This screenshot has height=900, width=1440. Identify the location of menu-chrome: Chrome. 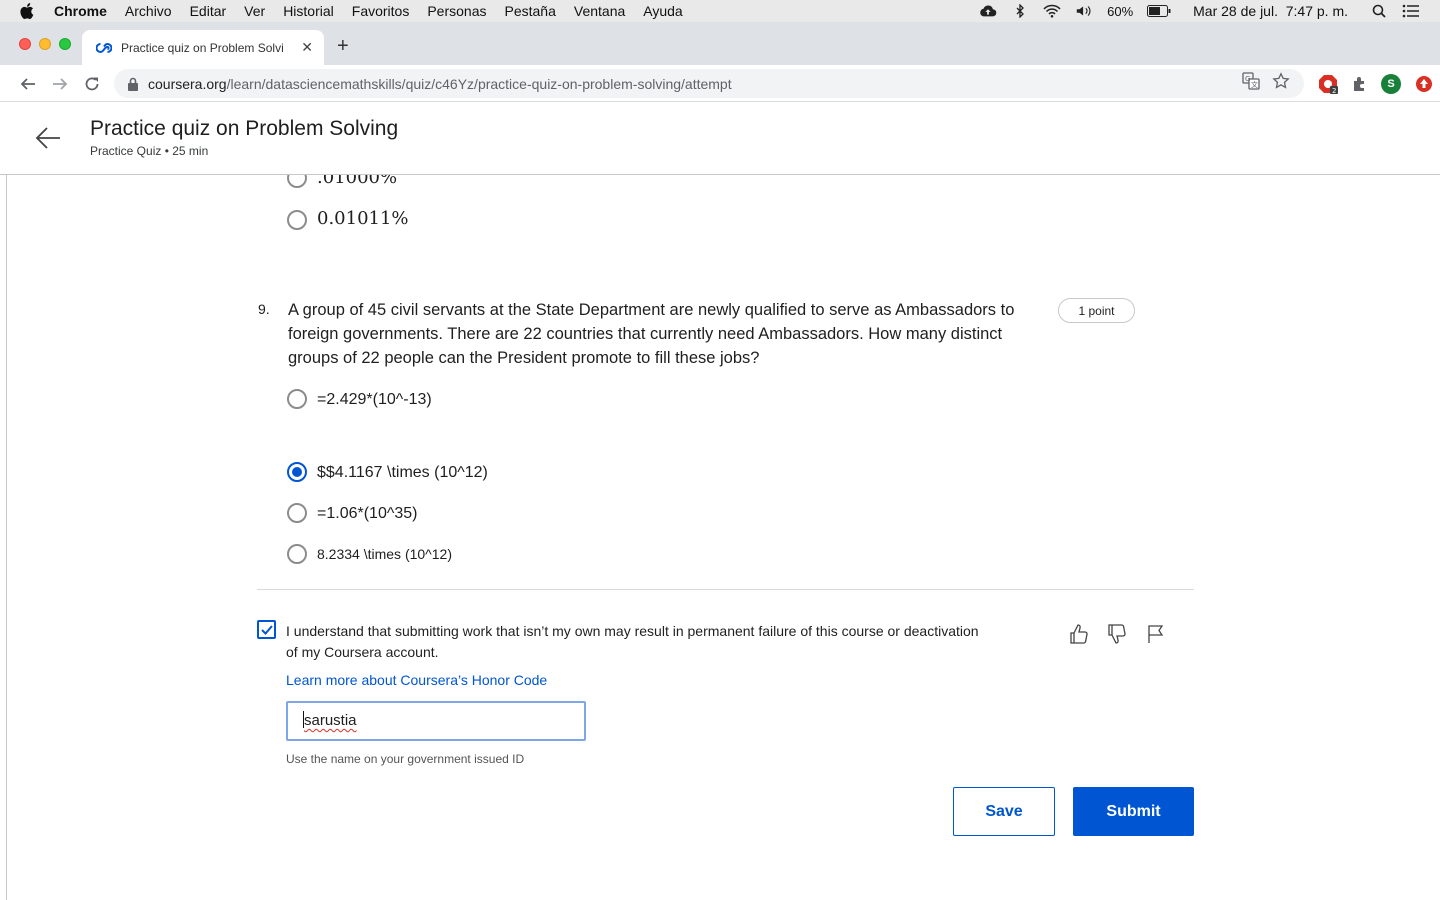
(80, 11).